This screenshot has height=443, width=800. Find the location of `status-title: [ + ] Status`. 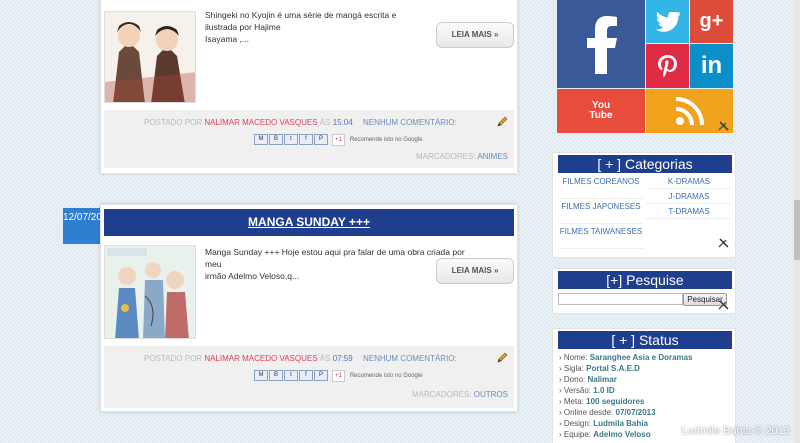

status-title: [ + ] Status is located at coordinates (645, 340).